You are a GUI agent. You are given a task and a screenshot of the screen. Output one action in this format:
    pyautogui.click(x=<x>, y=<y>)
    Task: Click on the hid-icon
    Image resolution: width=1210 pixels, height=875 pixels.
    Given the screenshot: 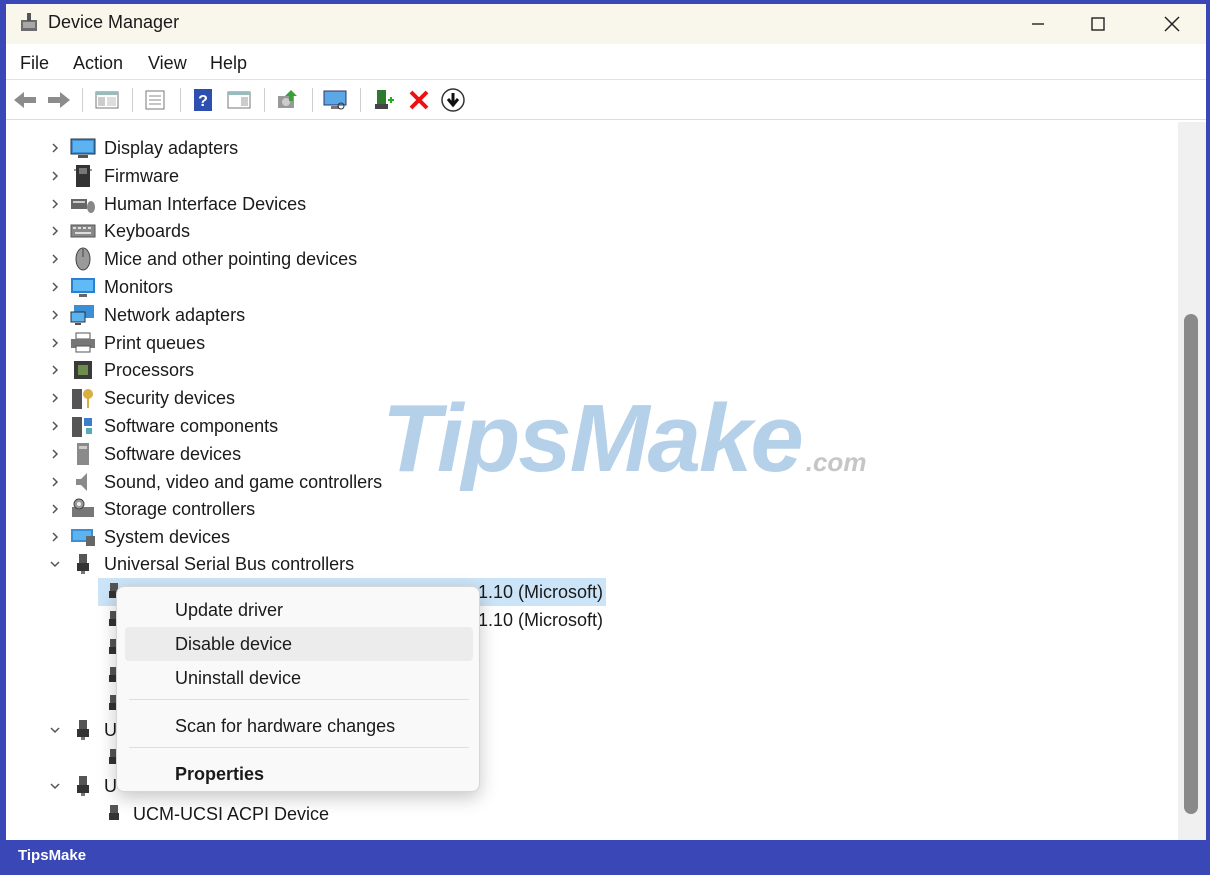 What is the action you would take?
    pyautogui.click(x=83, y=204)
    